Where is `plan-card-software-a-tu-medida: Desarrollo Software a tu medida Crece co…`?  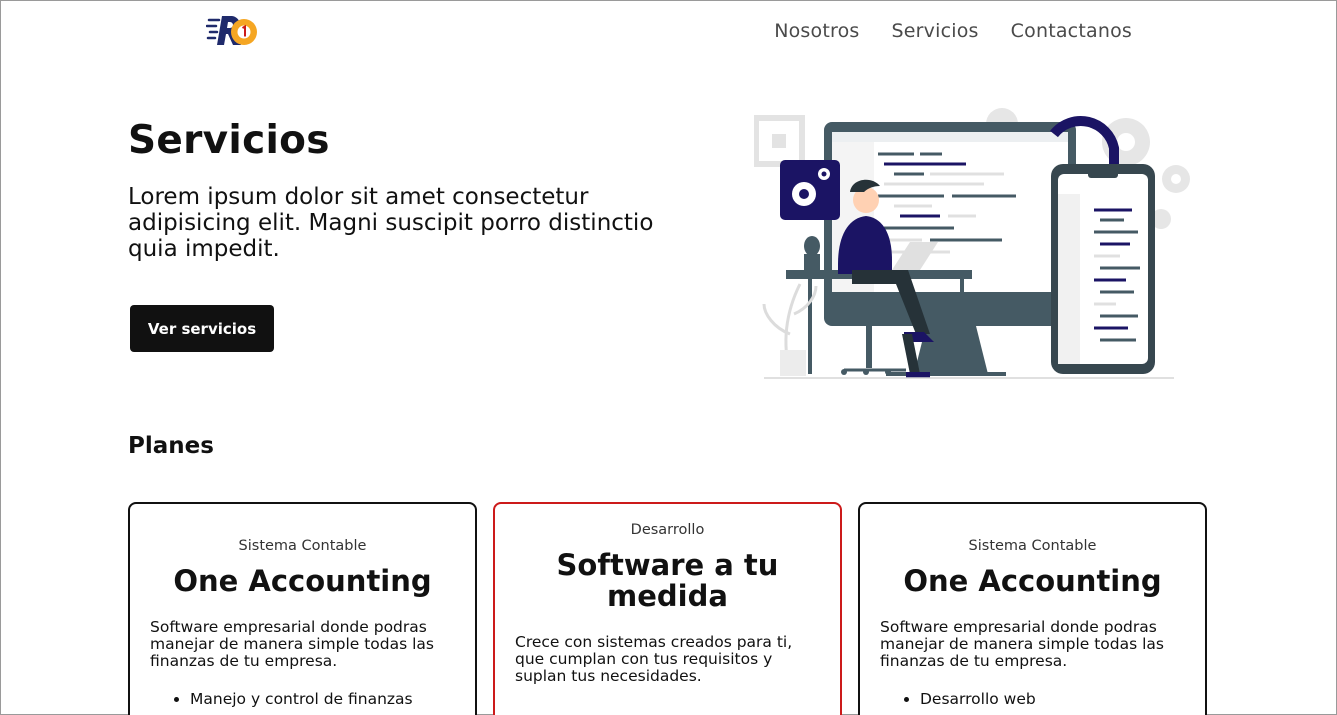 plan-card-software-a-tu-medida: Desarrollo Software a tu medida Crece co… is located at coordinates (667, 608).